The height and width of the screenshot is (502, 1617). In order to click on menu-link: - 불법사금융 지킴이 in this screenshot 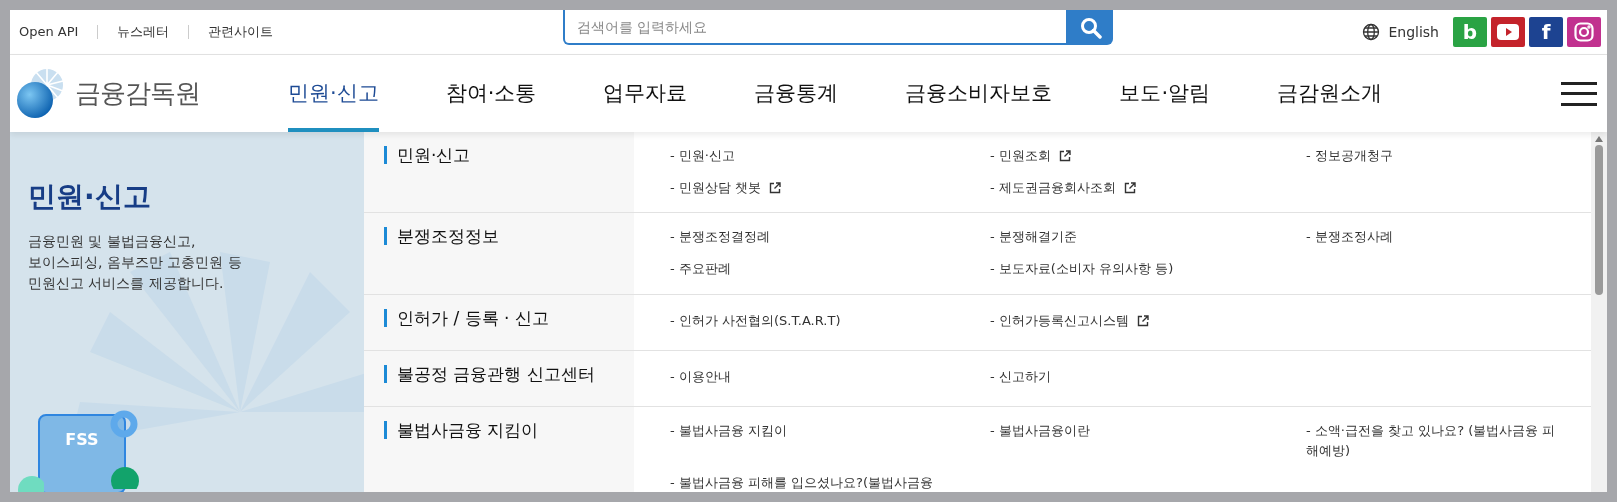, I will do `click(830, 441)`.